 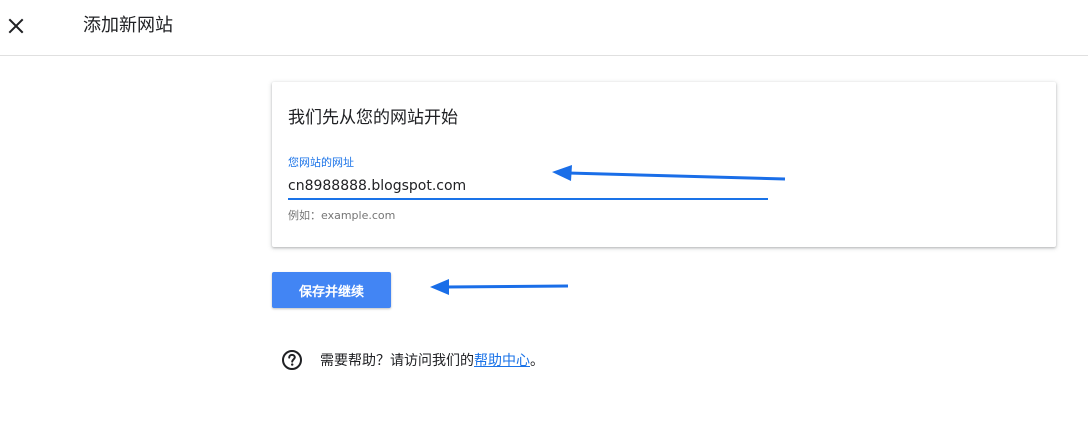 What do you see at coordinates (373, 118) in the screenshot?
I see `card-heading: 我们先从您的网站开始` at bounding box center [373, 118].